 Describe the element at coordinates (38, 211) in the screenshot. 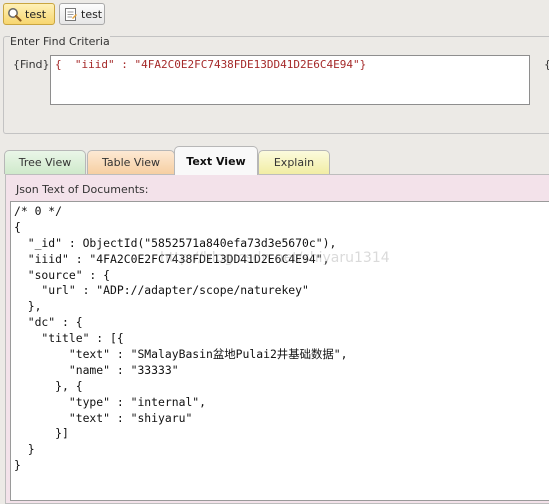

I see `json-line: /* 0 */` at that location.